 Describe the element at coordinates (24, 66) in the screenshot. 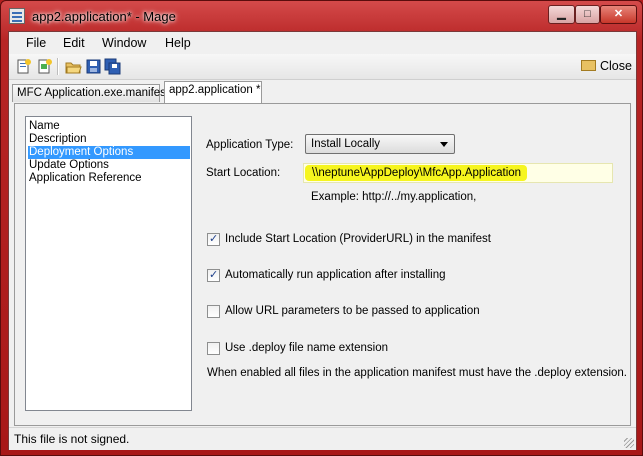

I see `new-manifest-icon` at that location.